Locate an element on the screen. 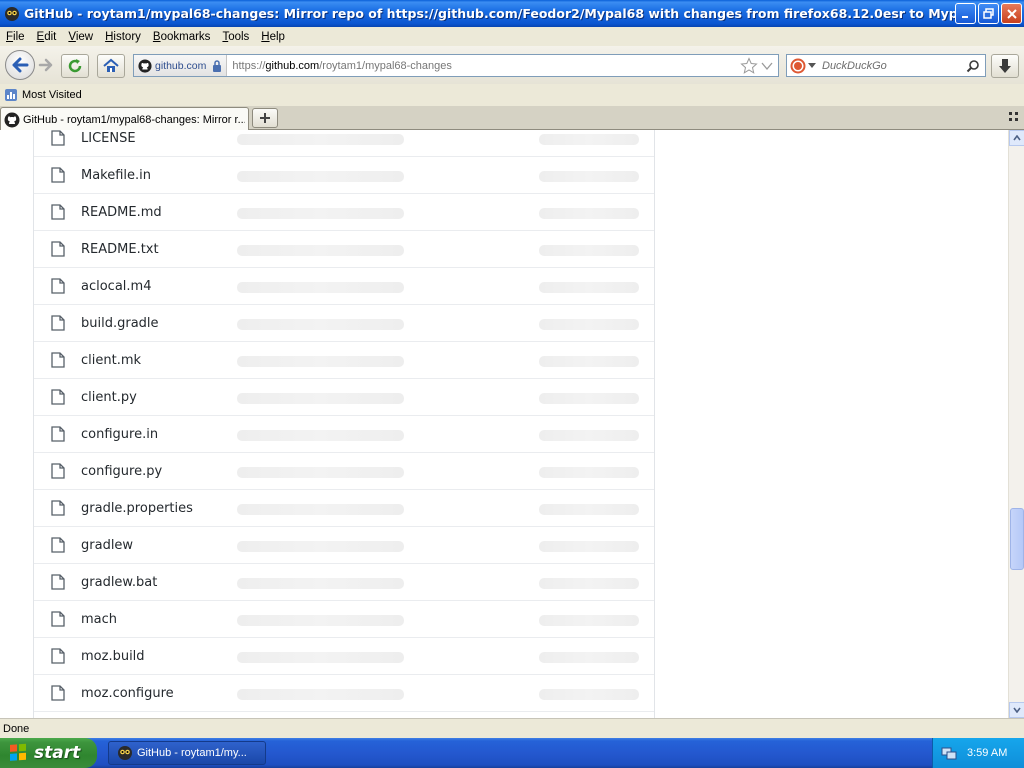  file-row: configure.in is located at coordinates (344, 434).